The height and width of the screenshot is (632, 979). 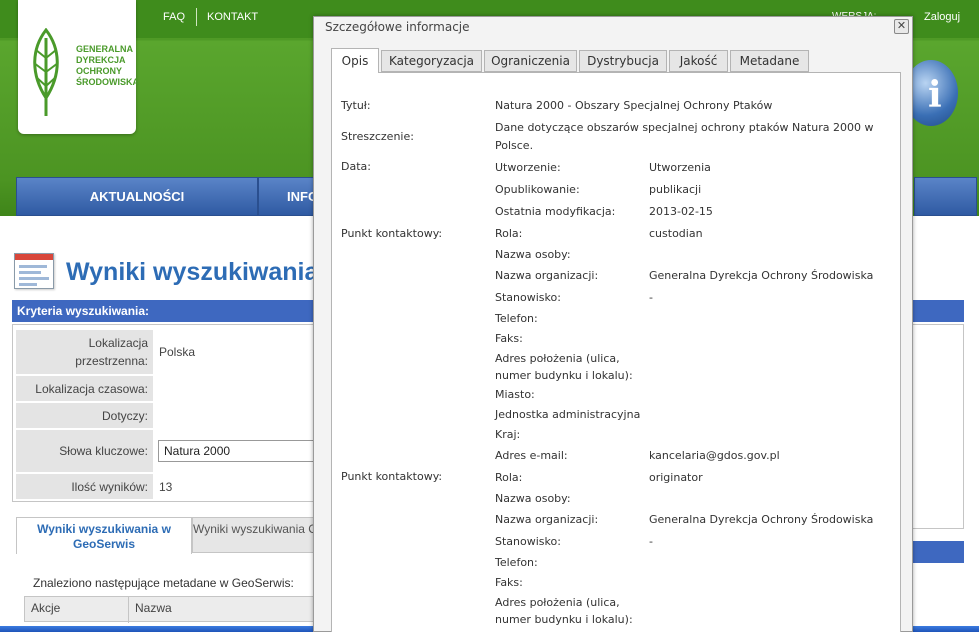 What do you see at coordinates (509, 338) in the screenshot?
I see `contact-1-fax-label: Faks:` at bounding box center [509, 338].